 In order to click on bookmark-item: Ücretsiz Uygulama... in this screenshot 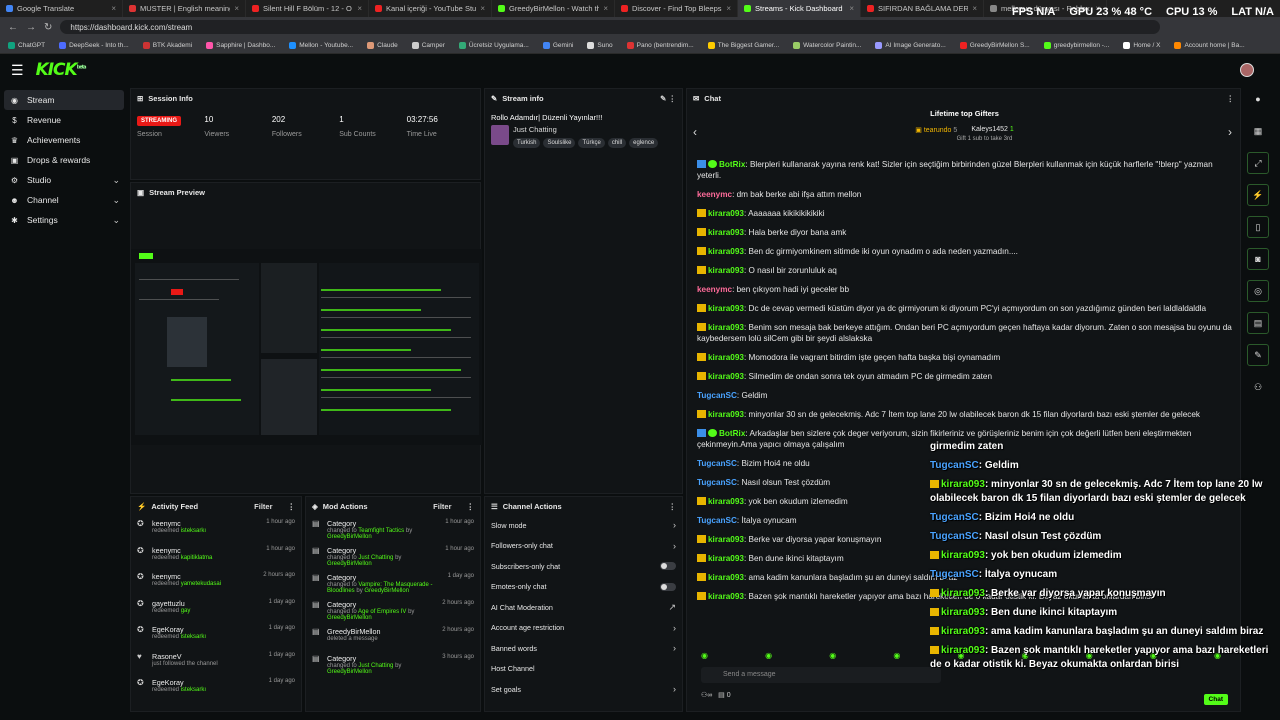, I will do `click(493, 45)`.